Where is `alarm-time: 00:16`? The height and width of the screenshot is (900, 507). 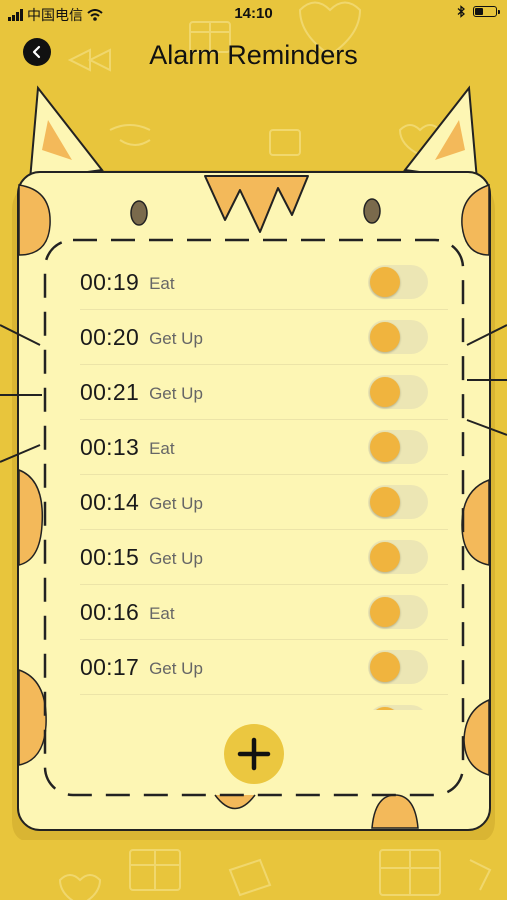
alarm-time: 00:16 is located at coordinates (110, 611).